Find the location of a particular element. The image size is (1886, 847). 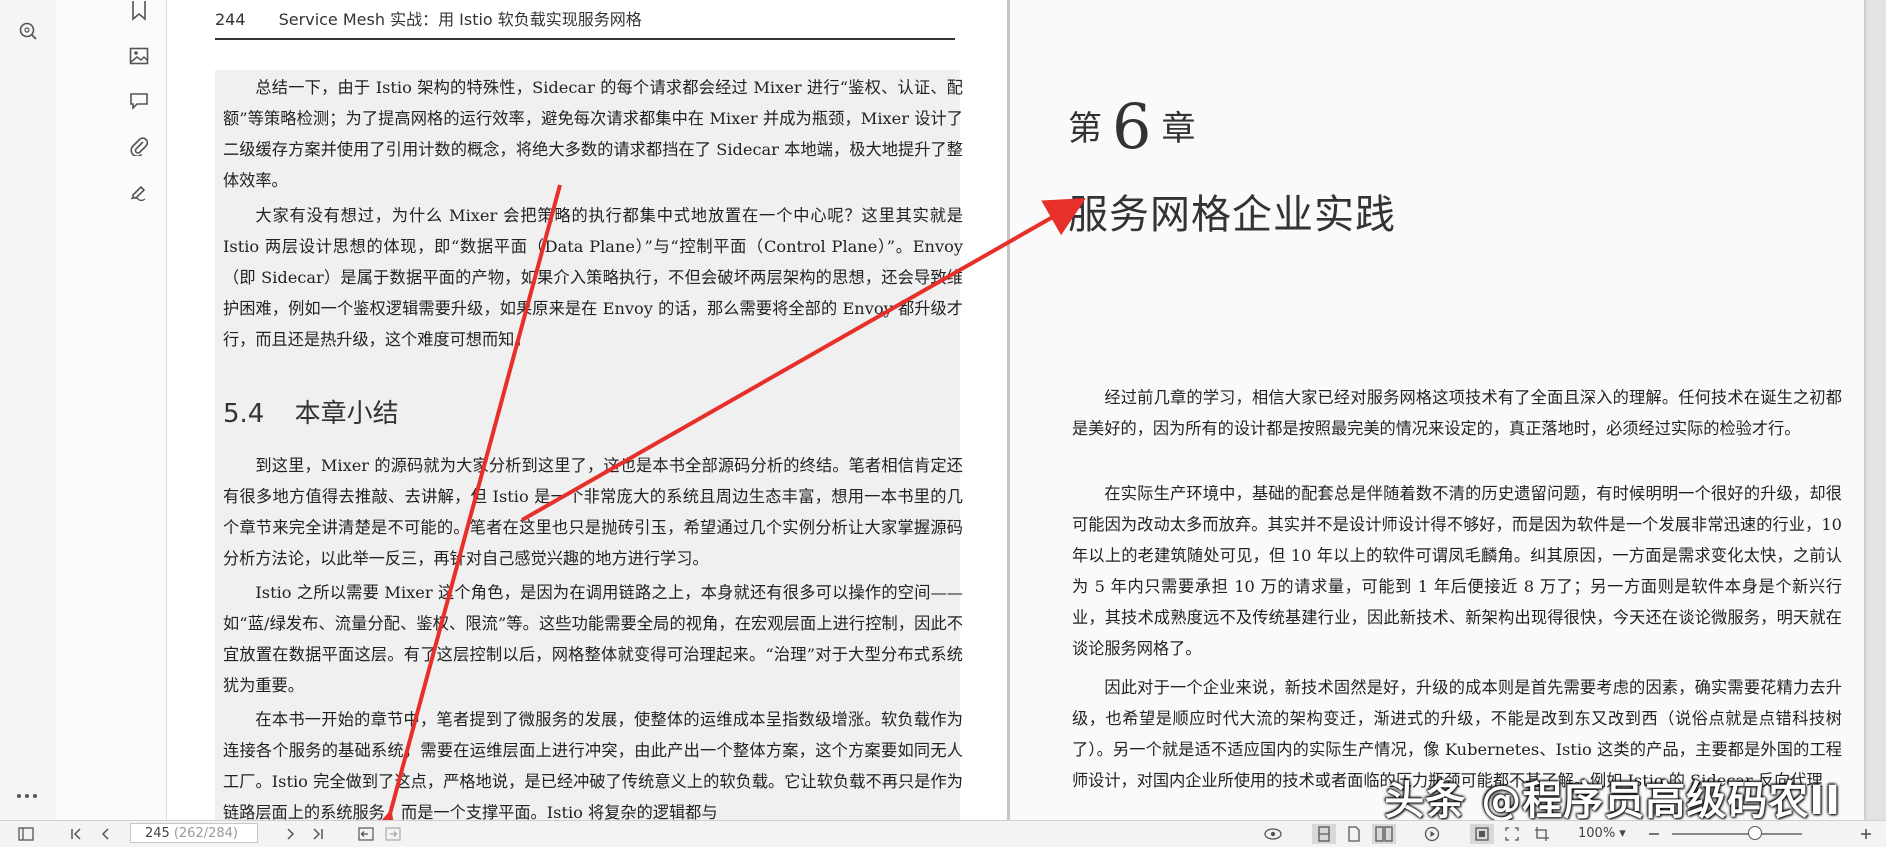

chapter-label: 第6章 is located at coordinates (1131, 126).